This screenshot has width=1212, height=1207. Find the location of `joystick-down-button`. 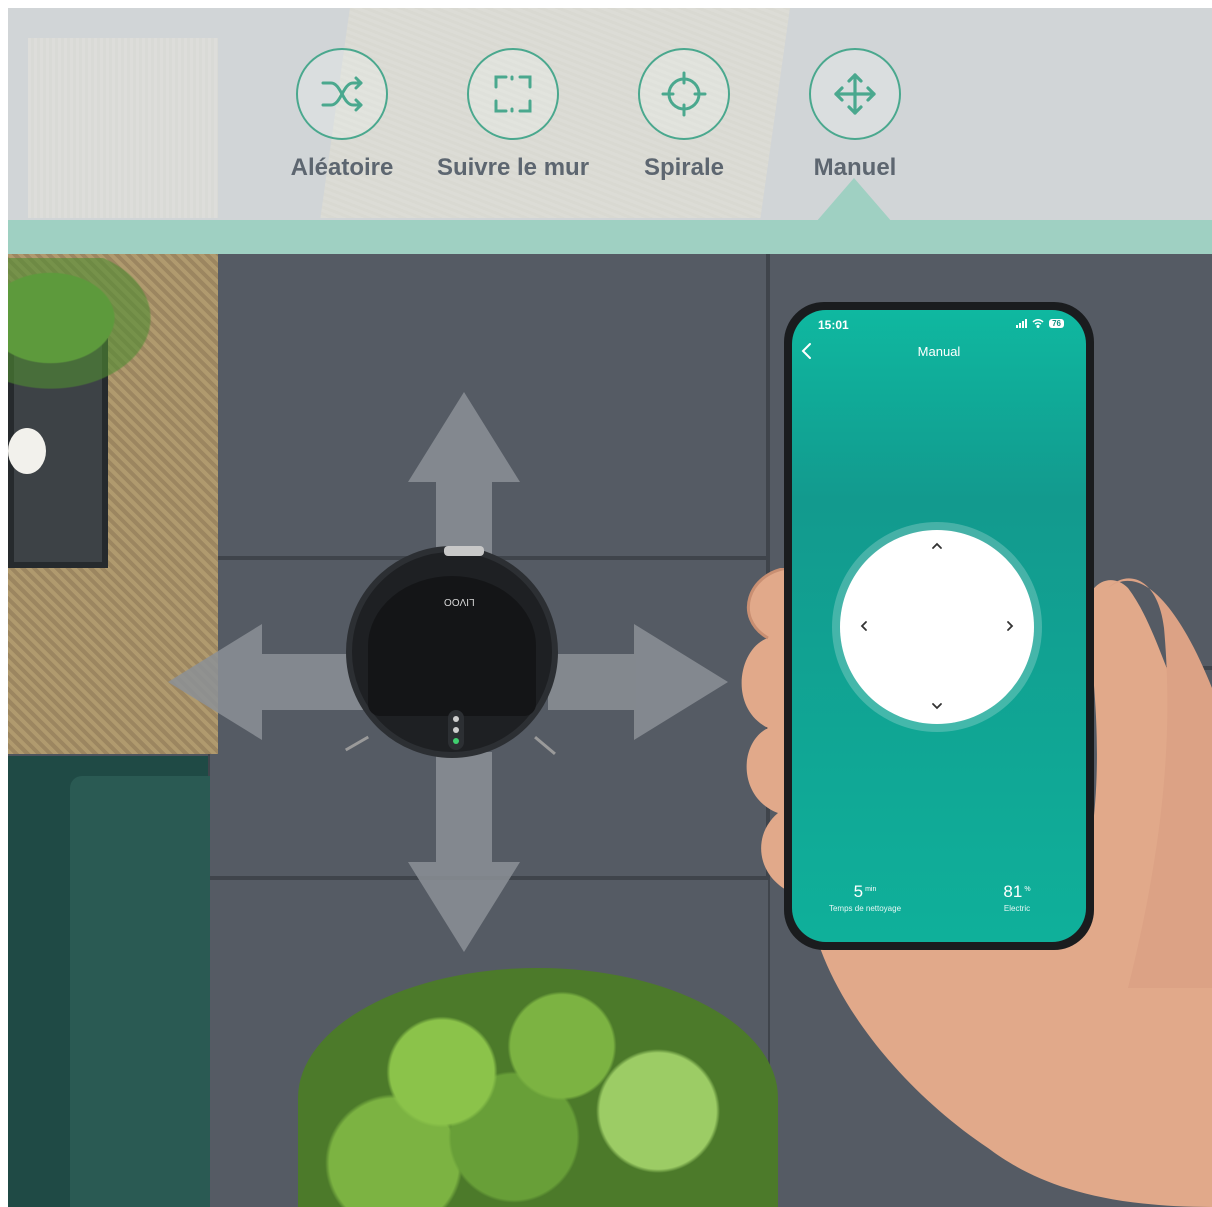

joystick-down-button is located at coordinates (937, 706).